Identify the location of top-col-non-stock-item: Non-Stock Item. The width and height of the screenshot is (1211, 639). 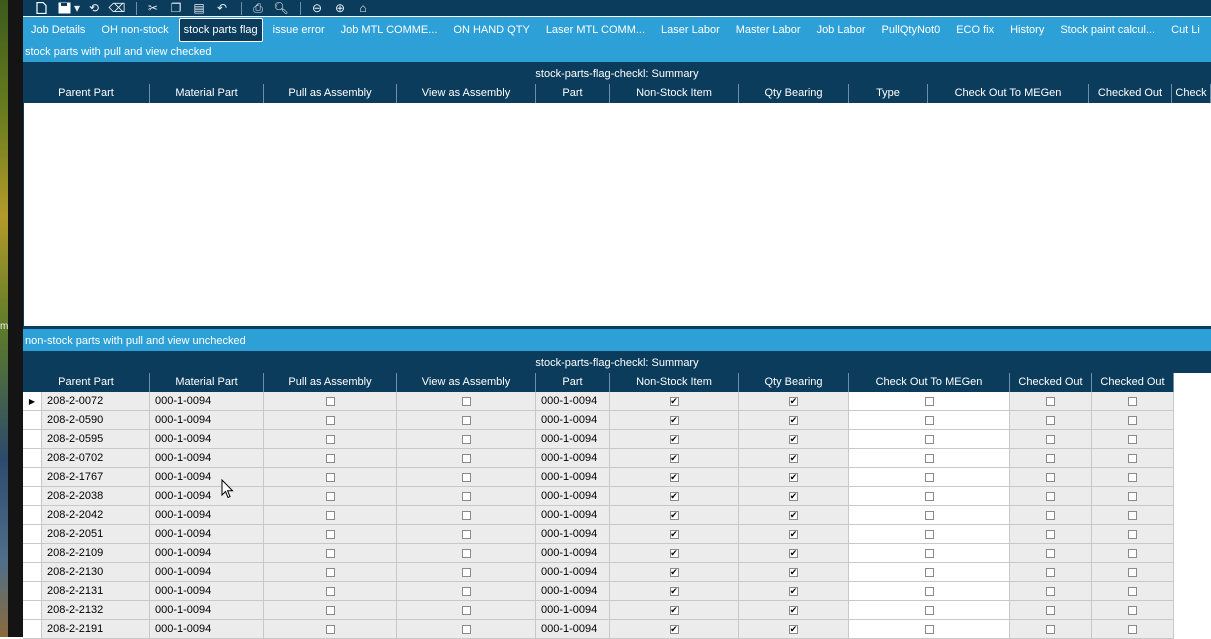
(674, 93).